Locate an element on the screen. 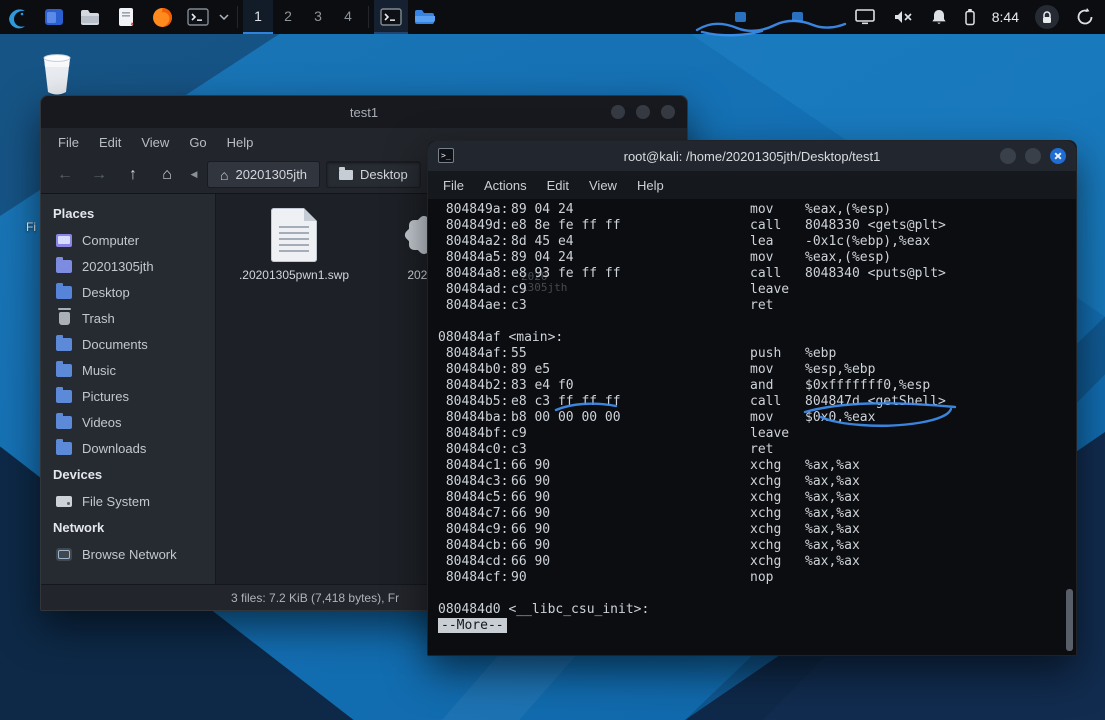  fm-maximize-button is located at coordinates (643, 112).